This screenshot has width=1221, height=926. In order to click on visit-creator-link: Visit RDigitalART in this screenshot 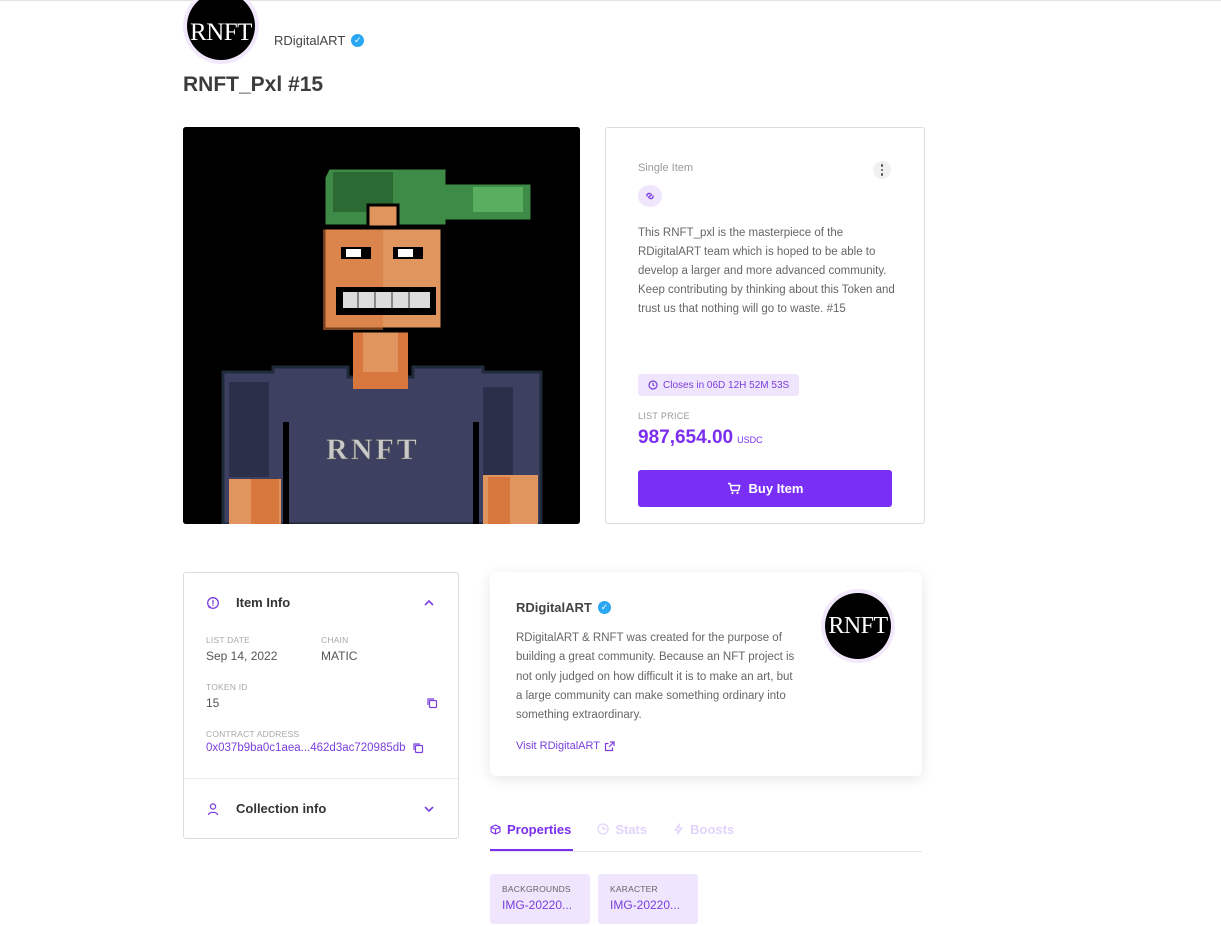, I will do `click(565, 746)`.